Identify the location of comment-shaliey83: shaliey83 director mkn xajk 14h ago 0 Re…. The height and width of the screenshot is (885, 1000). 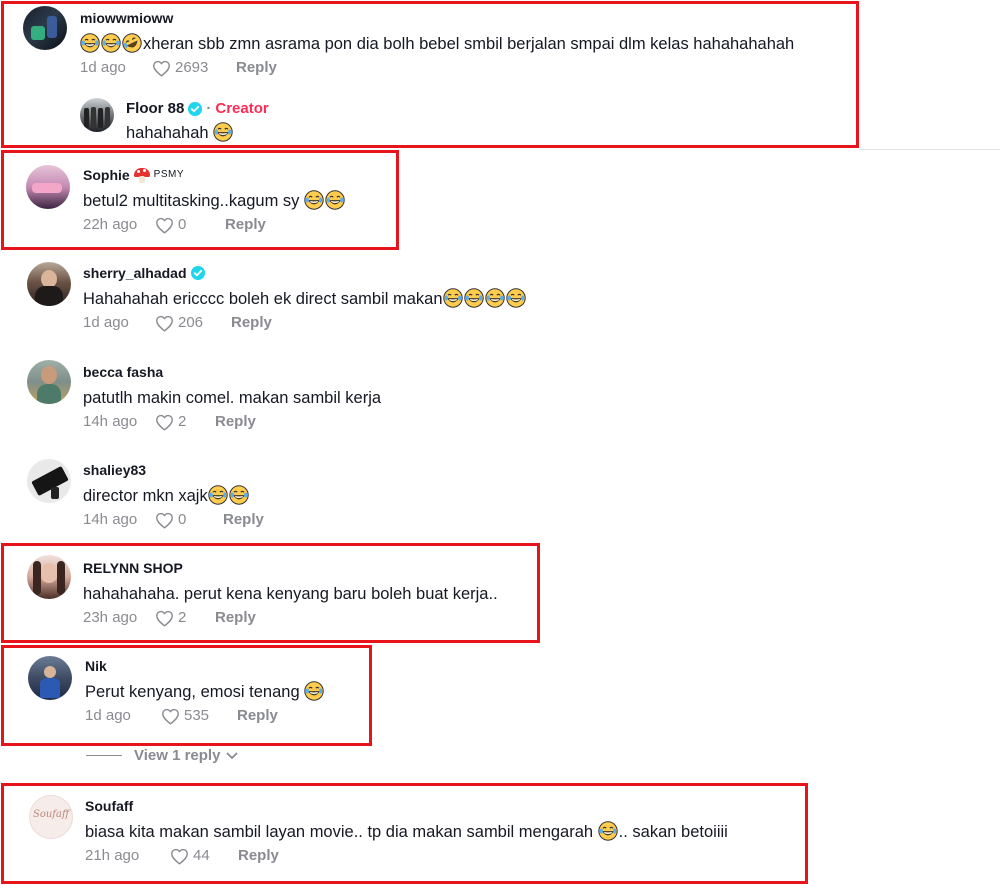
(350, 497).